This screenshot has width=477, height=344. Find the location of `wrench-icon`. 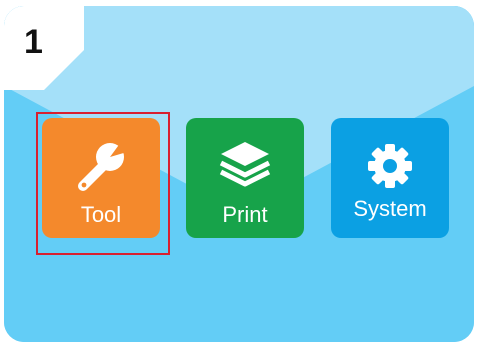

wrench-icon is located at coordinates (101, 166).